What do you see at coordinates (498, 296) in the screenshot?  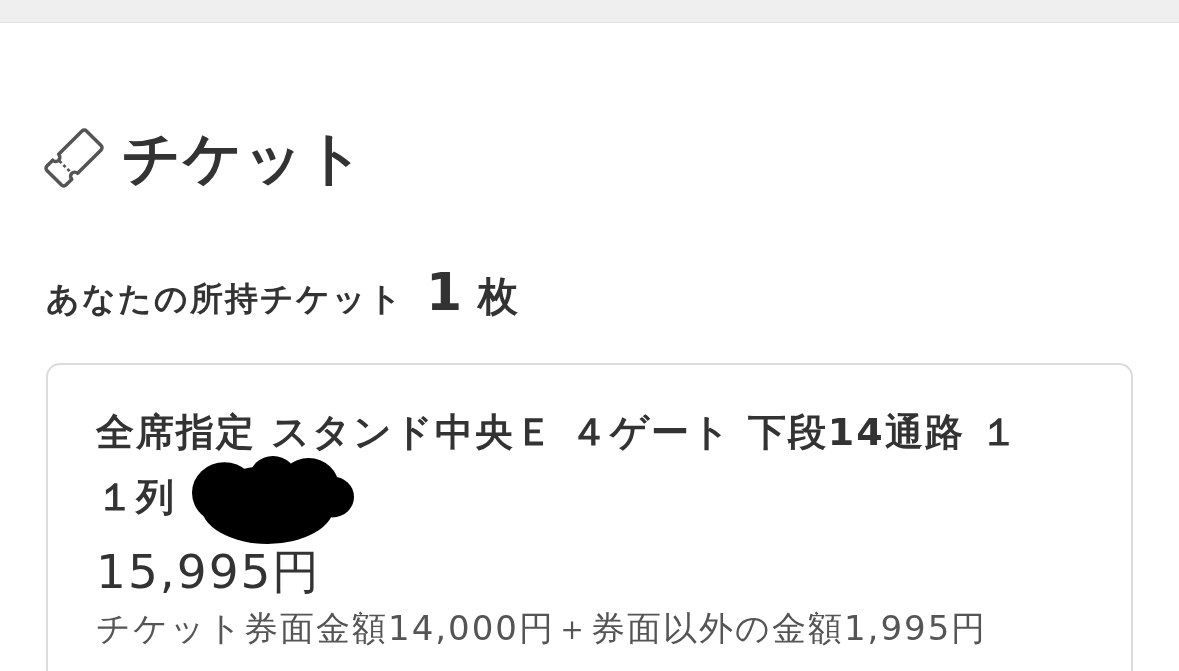 I see `count-unit: 枚` at bounding box center [498, 296].